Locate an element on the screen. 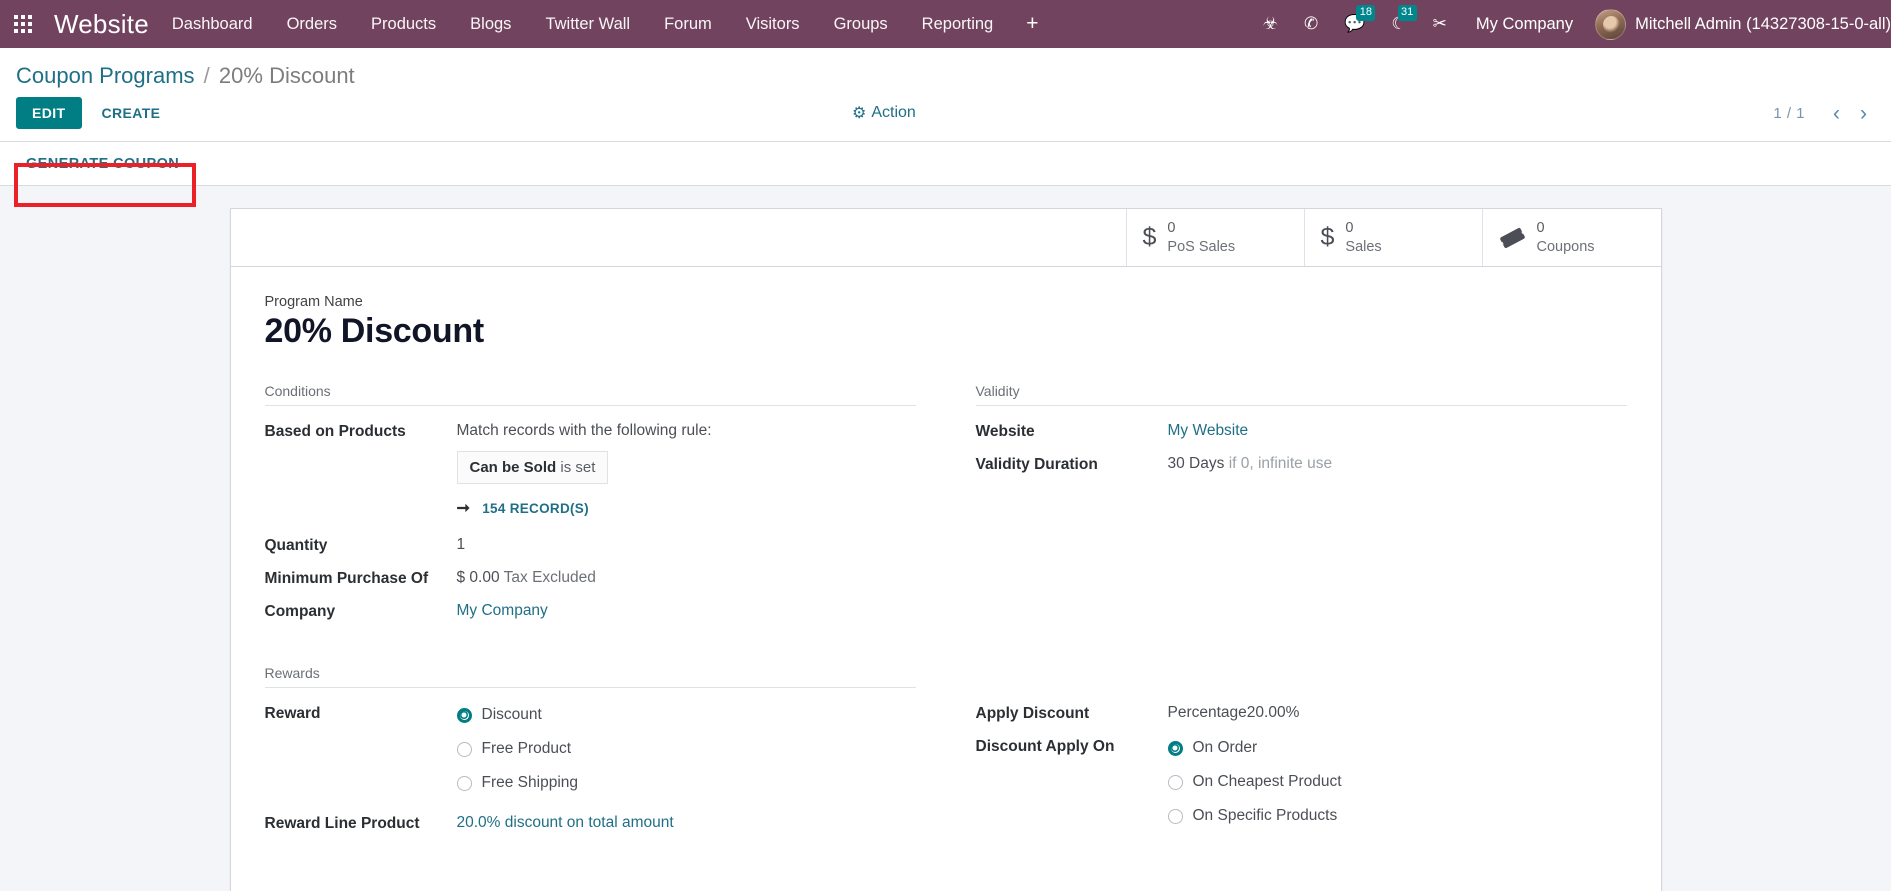  radio-reward-free-product-label: Free Product is located at coordinates (526, 748).